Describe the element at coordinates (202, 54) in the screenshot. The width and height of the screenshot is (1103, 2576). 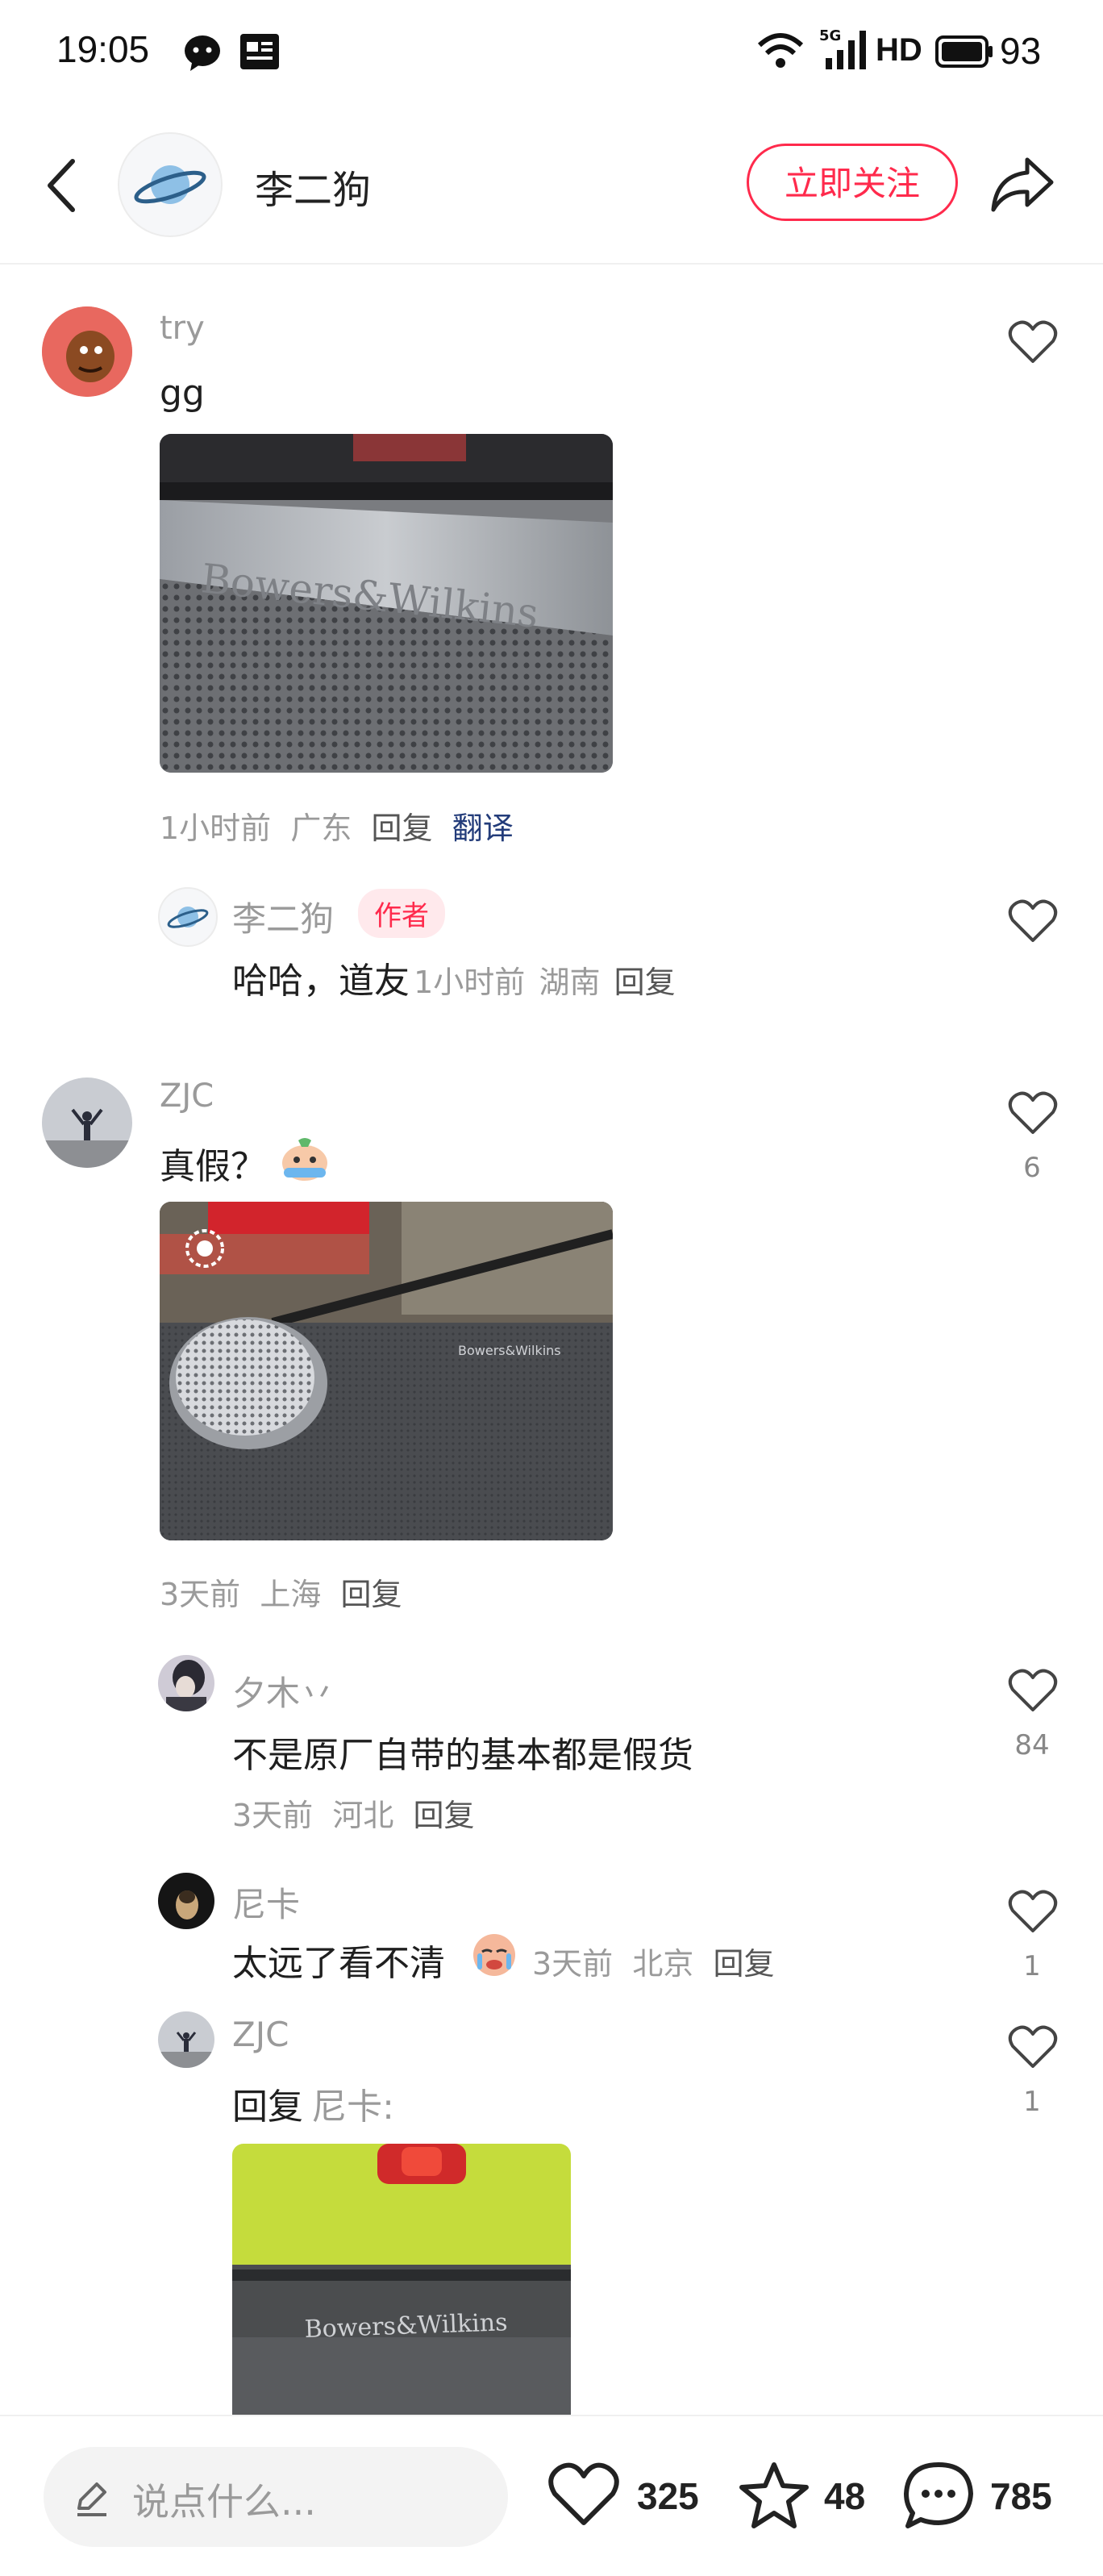
I see `wechat-icon` at that location.